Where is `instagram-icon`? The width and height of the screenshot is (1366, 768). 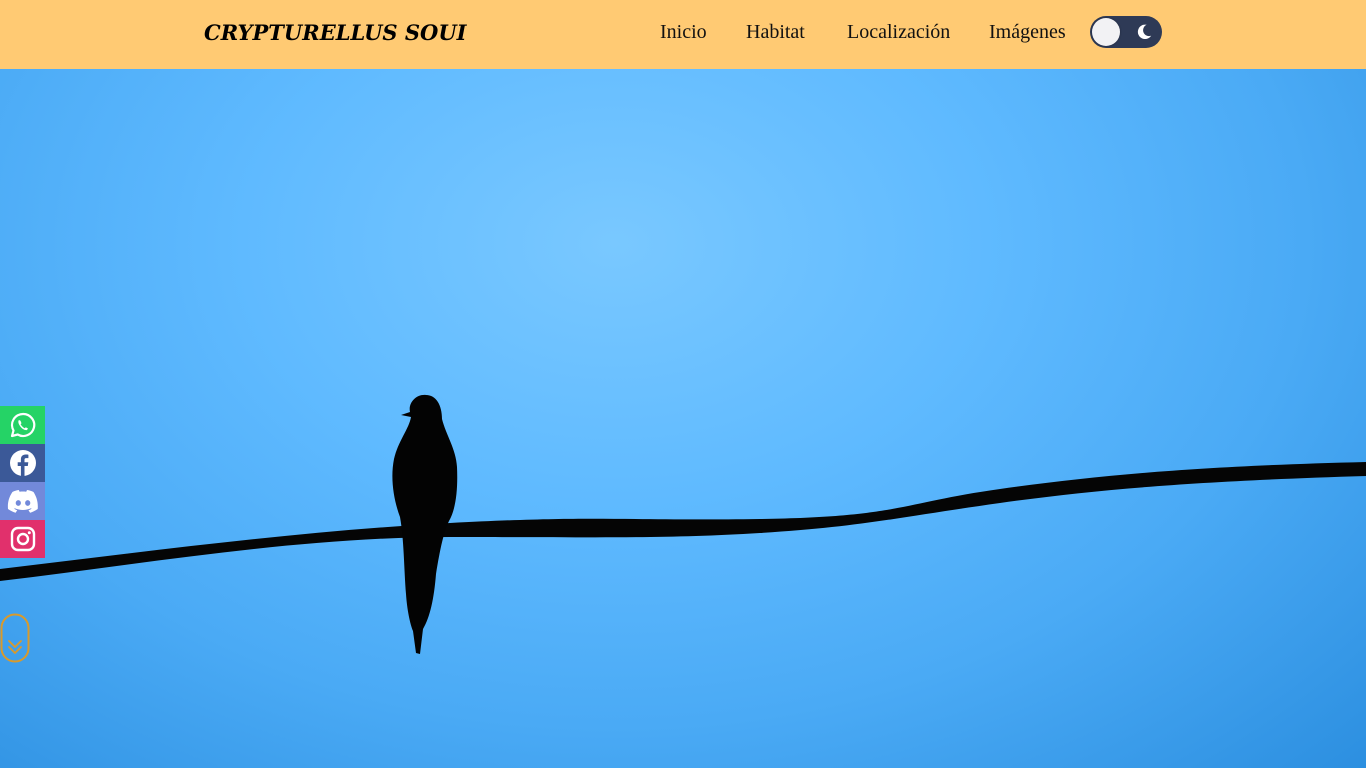
instagram-icon is located at coordinates (22, 539).